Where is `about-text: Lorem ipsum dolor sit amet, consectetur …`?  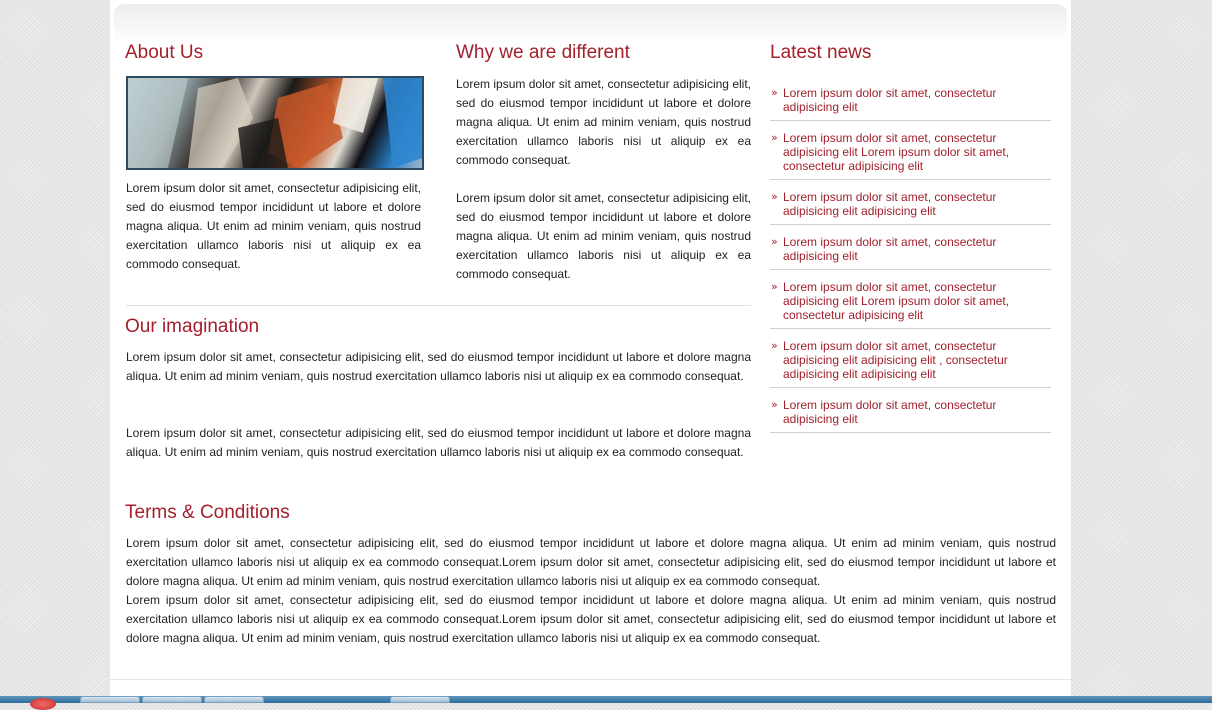 about-text: Lorem ipsum dolor sit amet, consectetur … is located at coordinates (273, 226).